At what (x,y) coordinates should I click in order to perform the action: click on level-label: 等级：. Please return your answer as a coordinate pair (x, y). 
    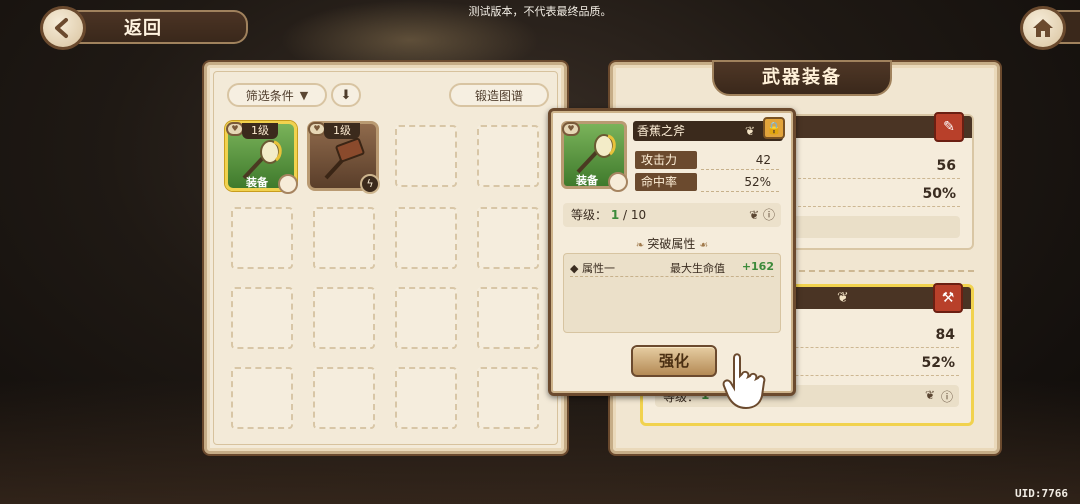
    Looking at the image, I should click on (589, 215).